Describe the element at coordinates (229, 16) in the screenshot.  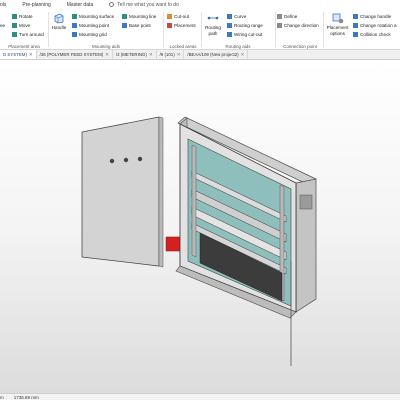
I see `curve-icon` at that location.